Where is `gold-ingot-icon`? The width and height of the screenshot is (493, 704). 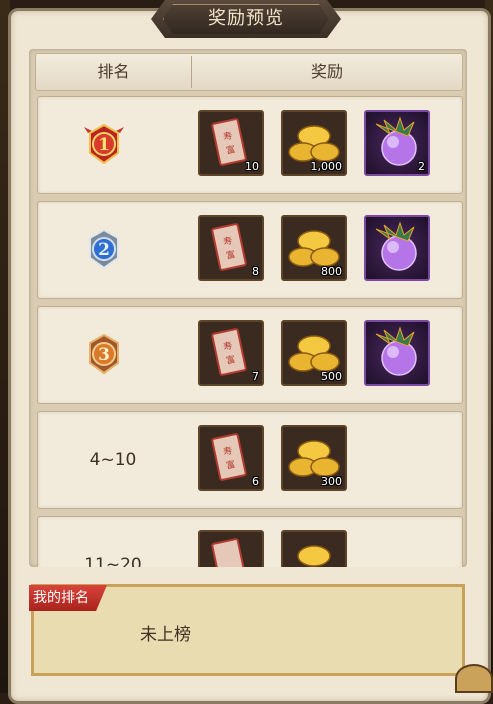 gold-ingot-icon is located at coordinates (314, 556).